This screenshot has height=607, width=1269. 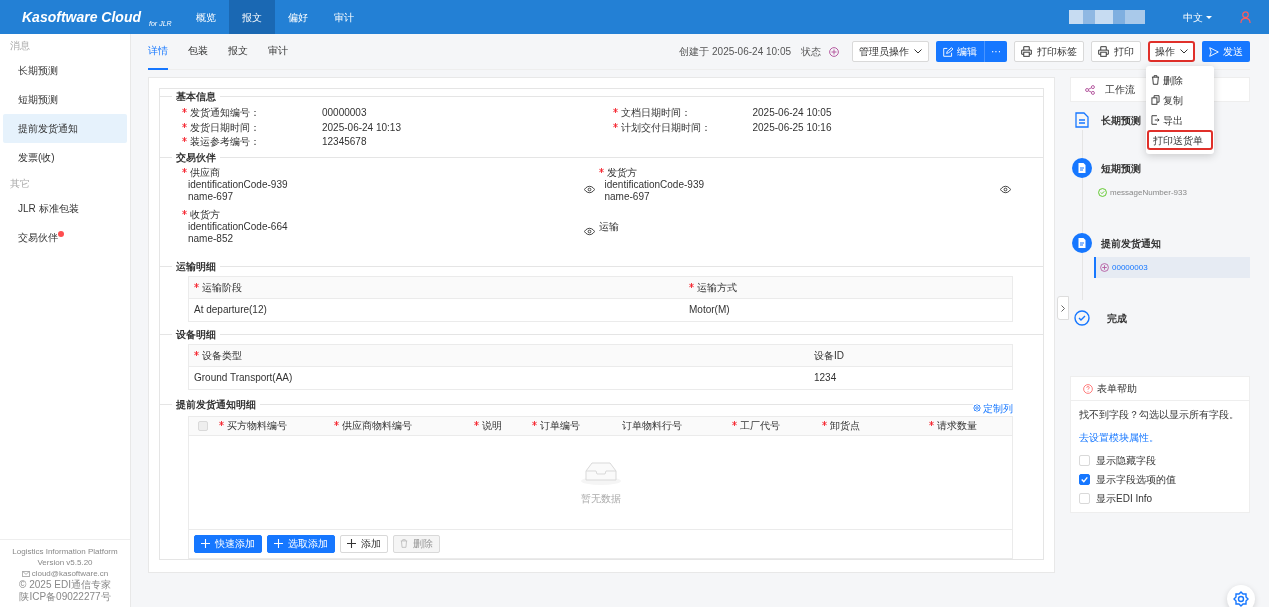 I want to click on send-button: 发送, so click(x=1226, y=51).